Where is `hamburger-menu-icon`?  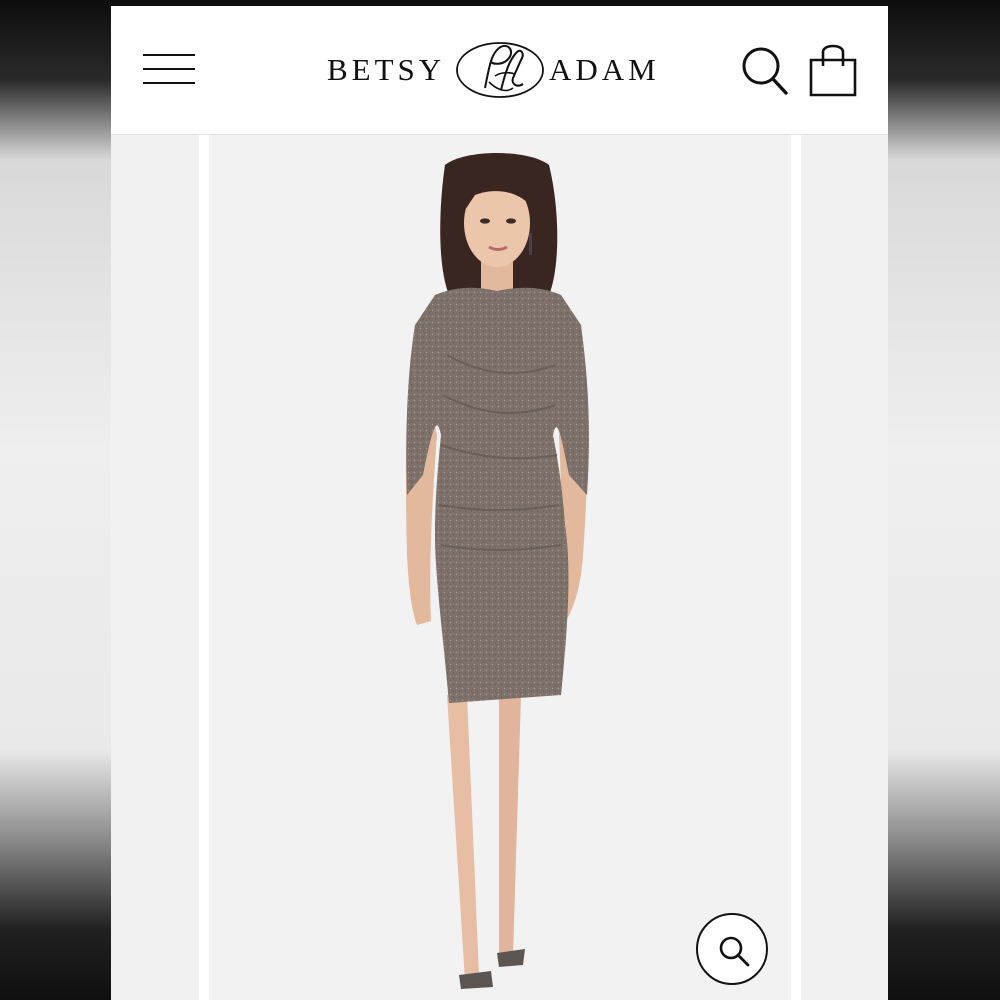 hamburger-menu-icon is located at coordinates (169, 55).